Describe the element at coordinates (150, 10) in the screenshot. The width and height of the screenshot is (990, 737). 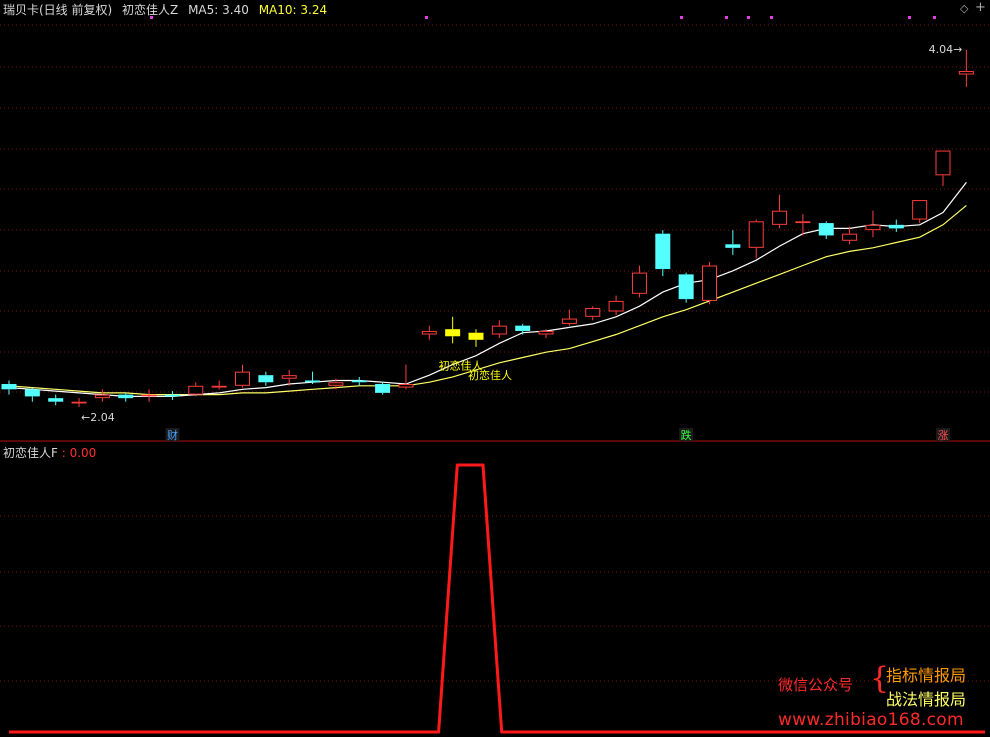
I see `indicator-name: 初恋佳人Z` at that location.